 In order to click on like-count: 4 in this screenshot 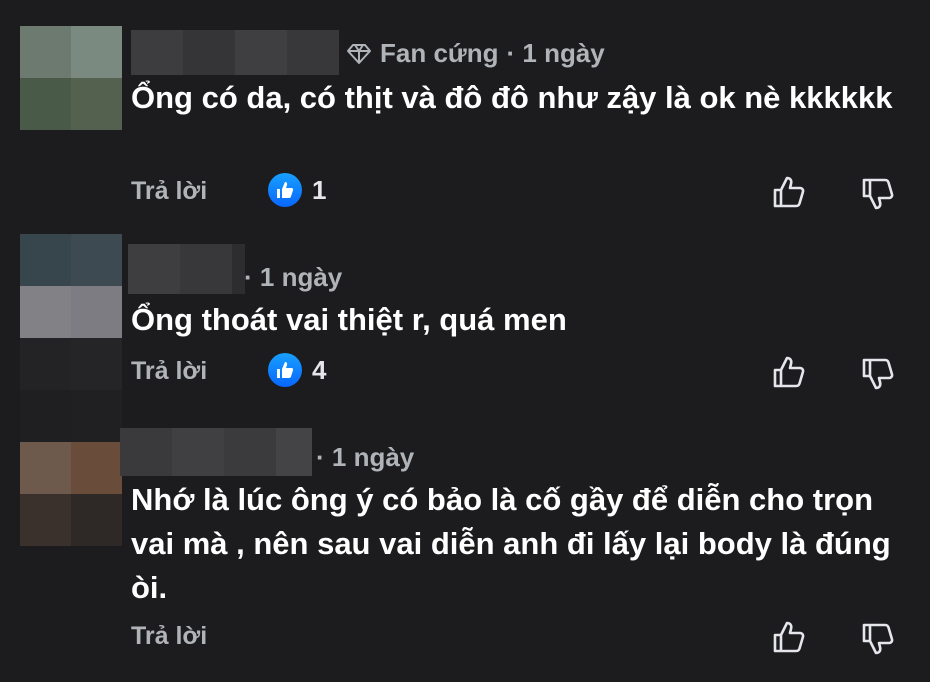, I will do `click(319, 369)`.